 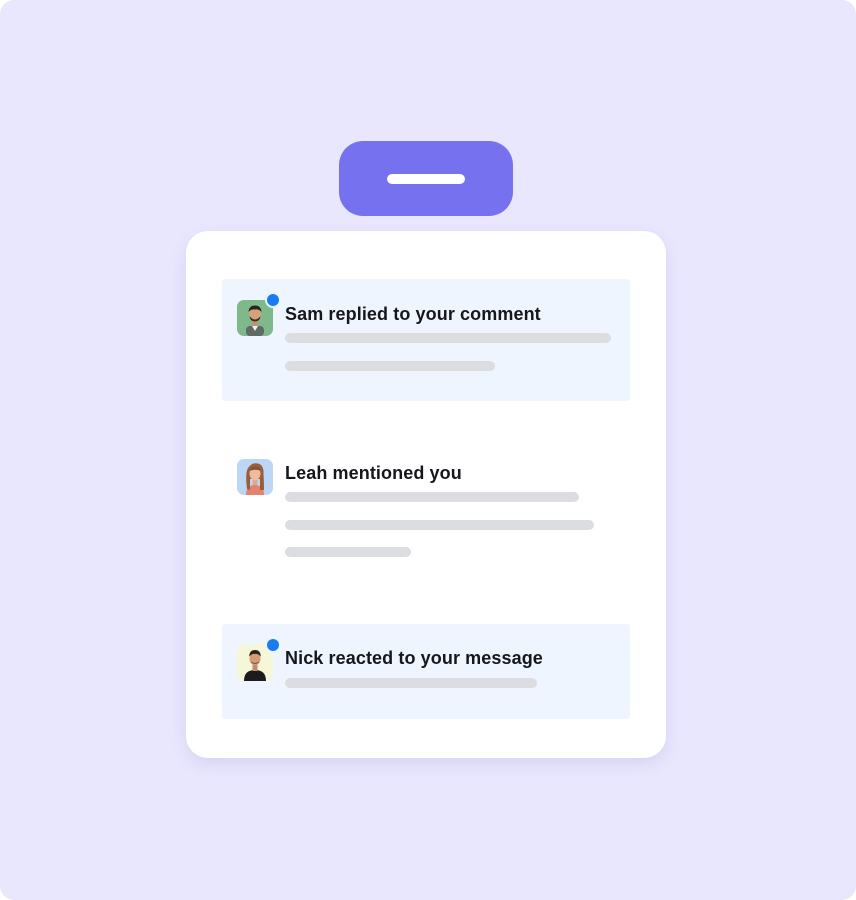 What do you see at coordinates (414, 658) in the screenshot?
I see `notification-title: Nick reacted to your message` at bounding box center [414, 658].